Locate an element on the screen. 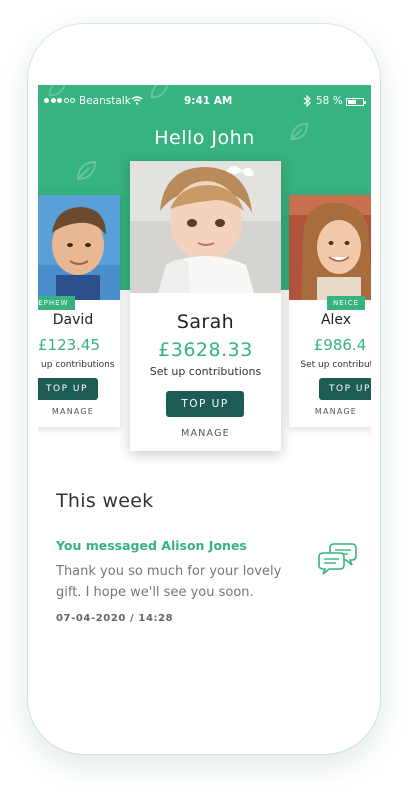  child-photo-alex is located at coordinates (330, 247).